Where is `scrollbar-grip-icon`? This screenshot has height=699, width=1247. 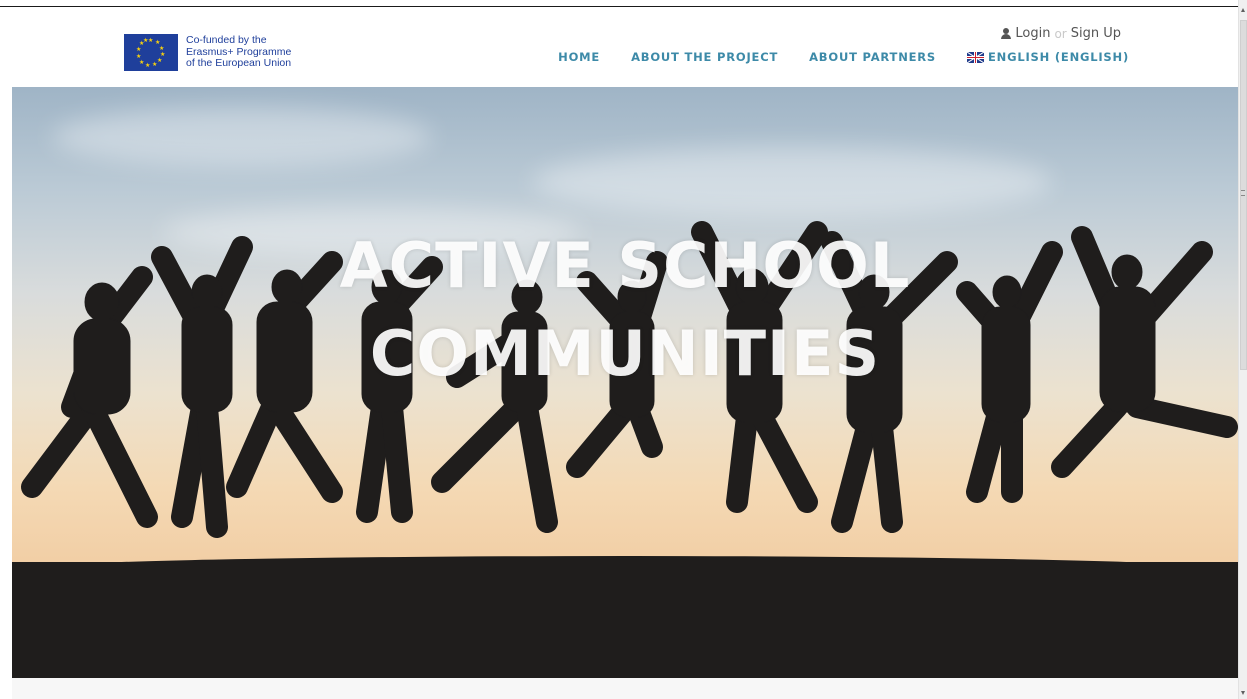
scrollbar-grip-icon is located at coordinates (1243, 193).